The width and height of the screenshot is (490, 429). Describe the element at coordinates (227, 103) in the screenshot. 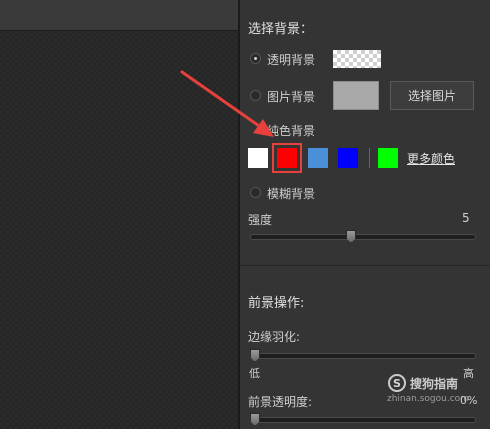

I see `annotation-arrow-icon` at that location.